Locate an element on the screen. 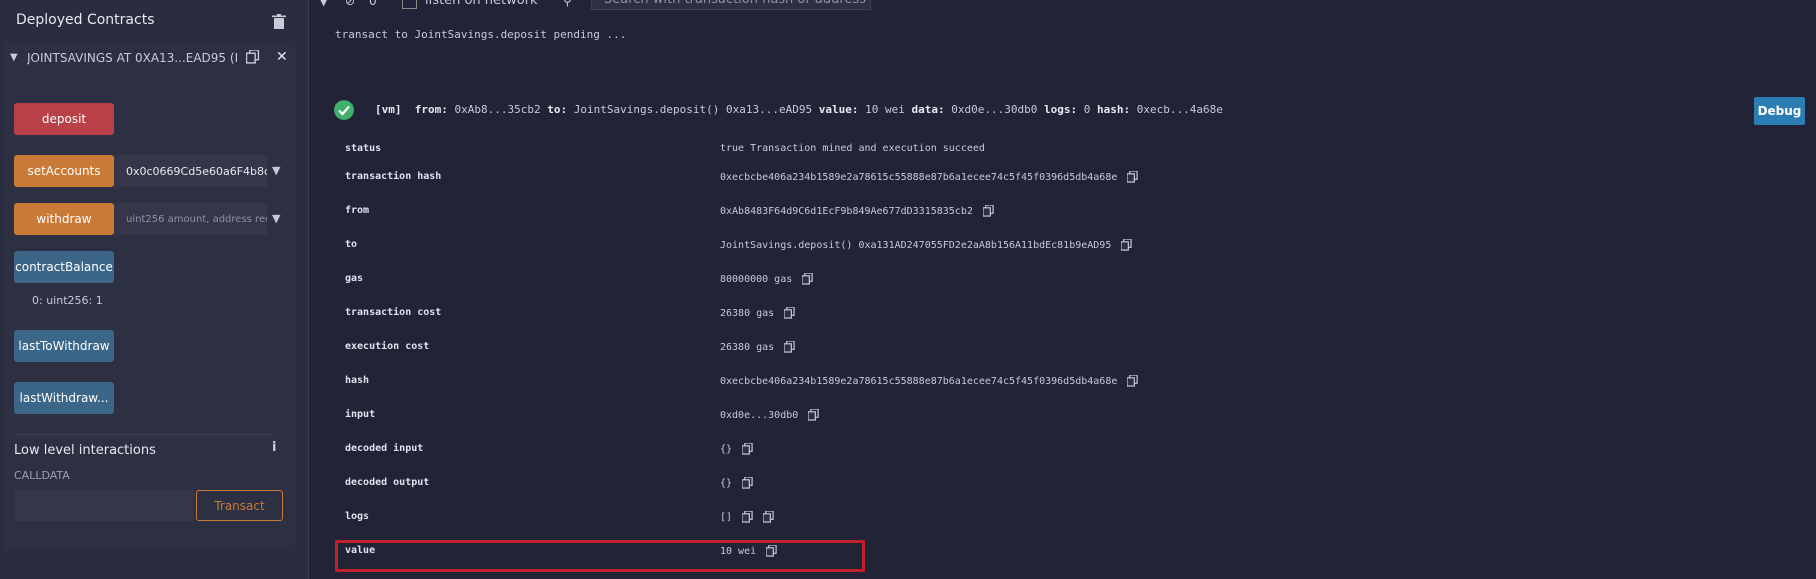  contract-name: JOINTSAVINGS AT 0XA13...EAD95 (MEMORY) is located at coordinates (132, 58).